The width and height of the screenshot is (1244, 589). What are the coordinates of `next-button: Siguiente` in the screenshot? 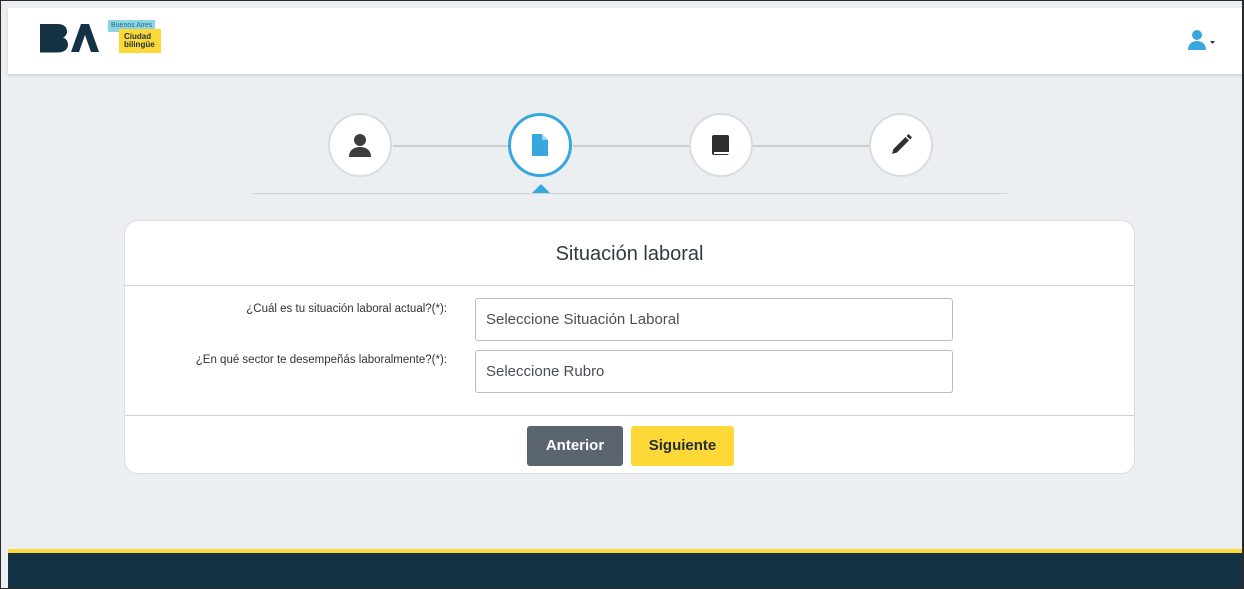 It's located at (682, 446).